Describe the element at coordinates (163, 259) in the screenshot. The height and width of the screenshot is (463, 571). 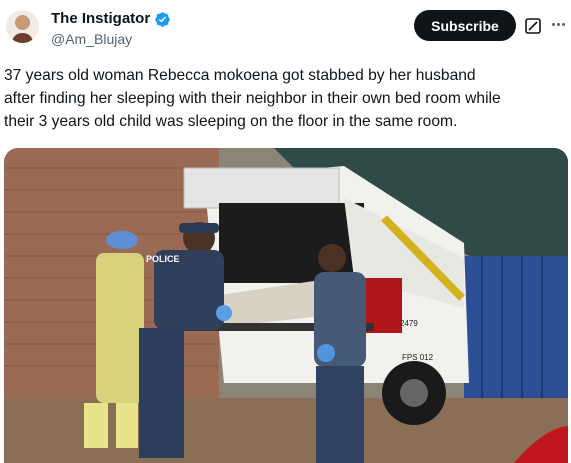
I see `vest-police-text: POLICE` at that location.